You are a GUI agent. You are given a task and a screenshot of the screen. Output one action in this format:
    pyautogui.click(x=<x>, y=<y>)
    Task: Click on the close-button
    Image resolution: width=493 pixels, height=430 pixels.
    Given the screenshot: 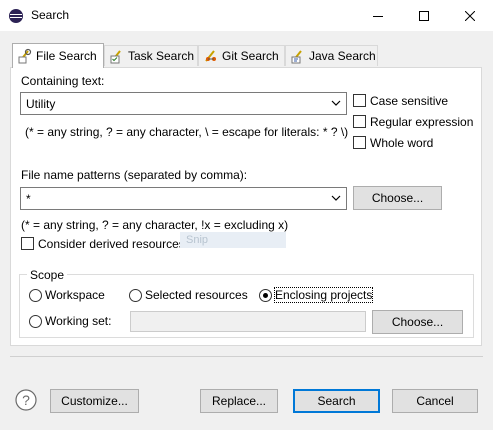 What is the action you would take?
    pyautogui.click(x=470, y=15)
    